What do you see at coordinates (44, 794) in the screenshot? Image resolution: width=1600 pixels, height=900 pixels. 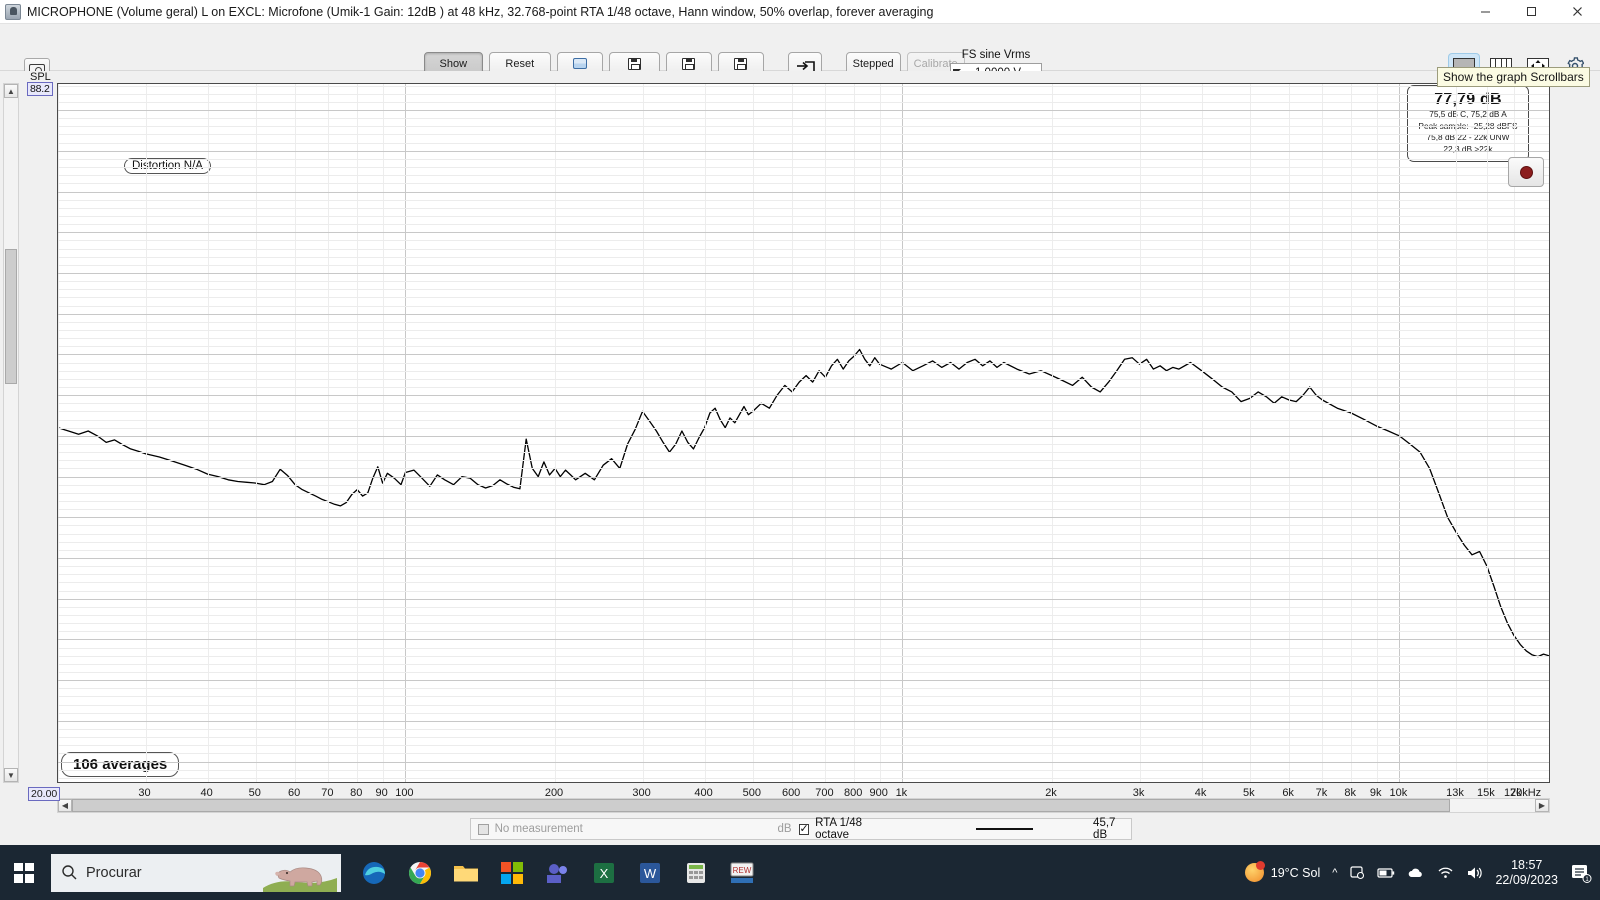 I see `x-axis-start-value: 20.00` at bounding box center [44, 794].